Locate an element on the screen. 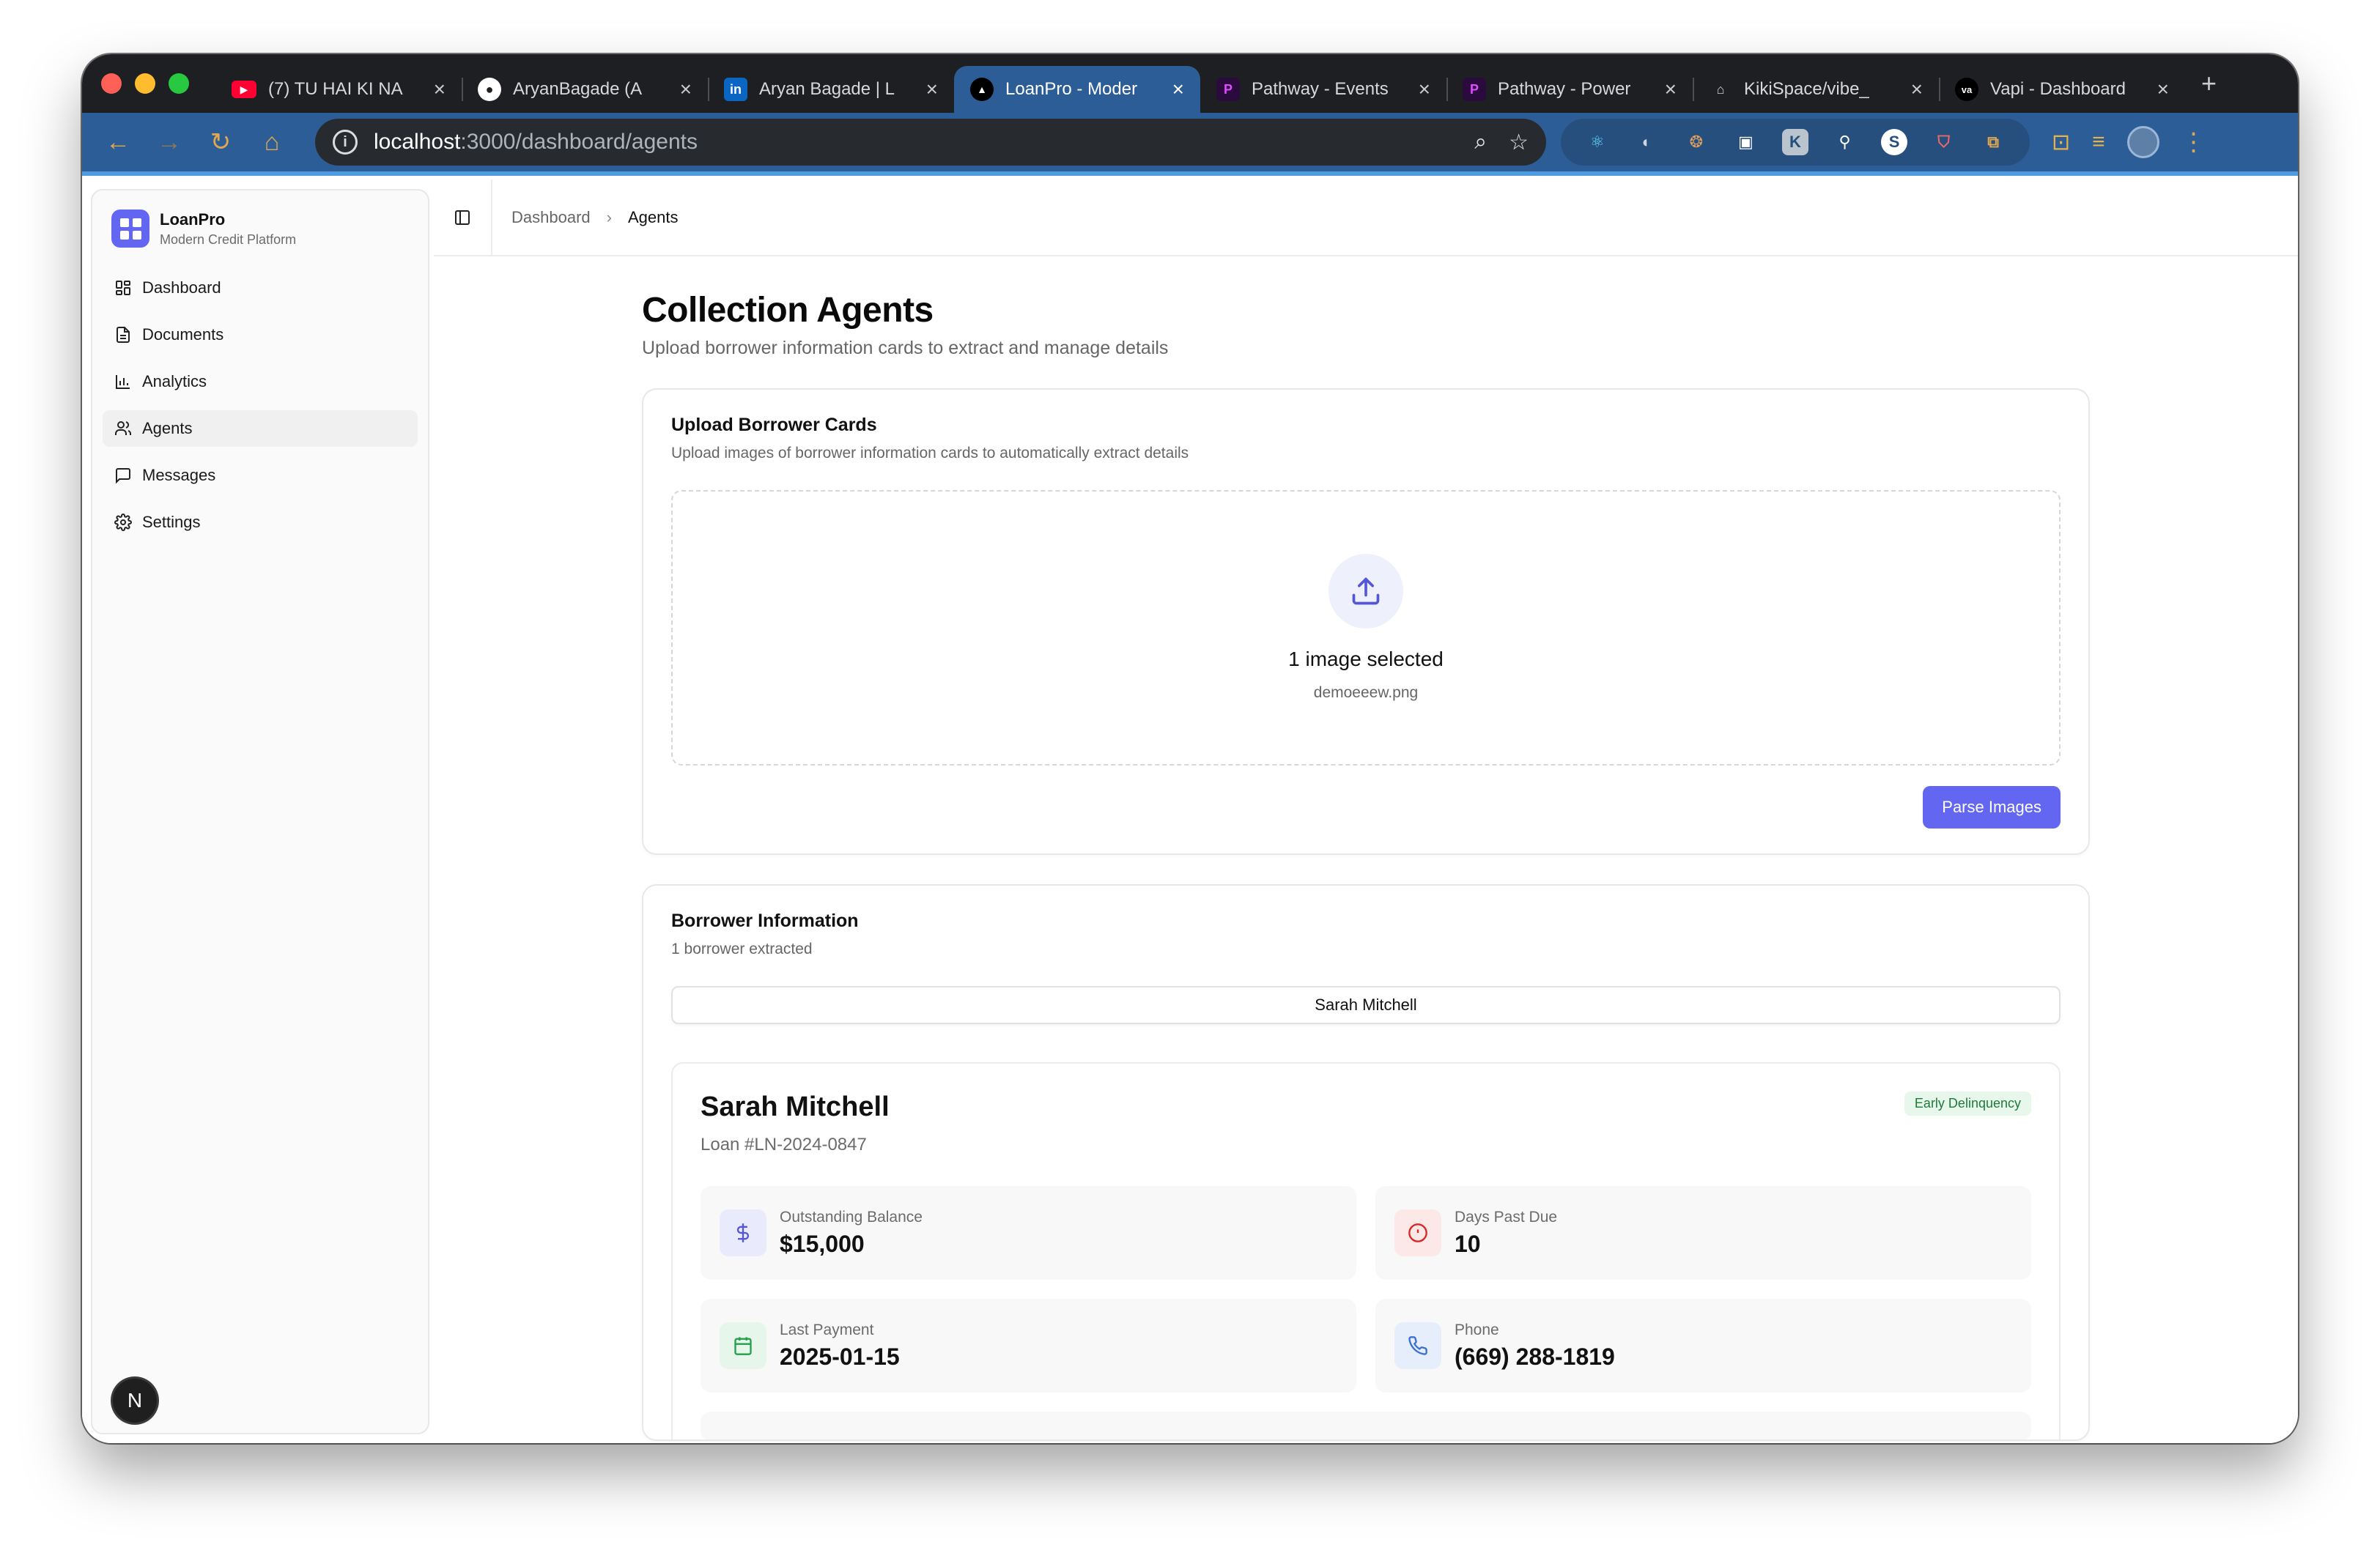  browser-tab: in Aryan Bagade | L × is located at coordinates (831, 89).